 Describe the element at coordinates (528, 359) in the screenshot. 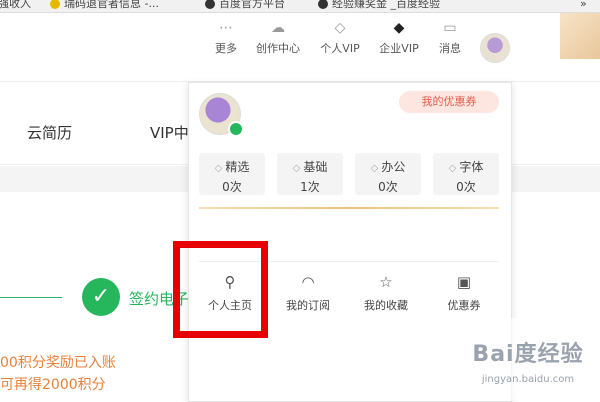

I see `baidu-jingyan-watermark: Bai度经验 jingyan.baidu.com` at that location.